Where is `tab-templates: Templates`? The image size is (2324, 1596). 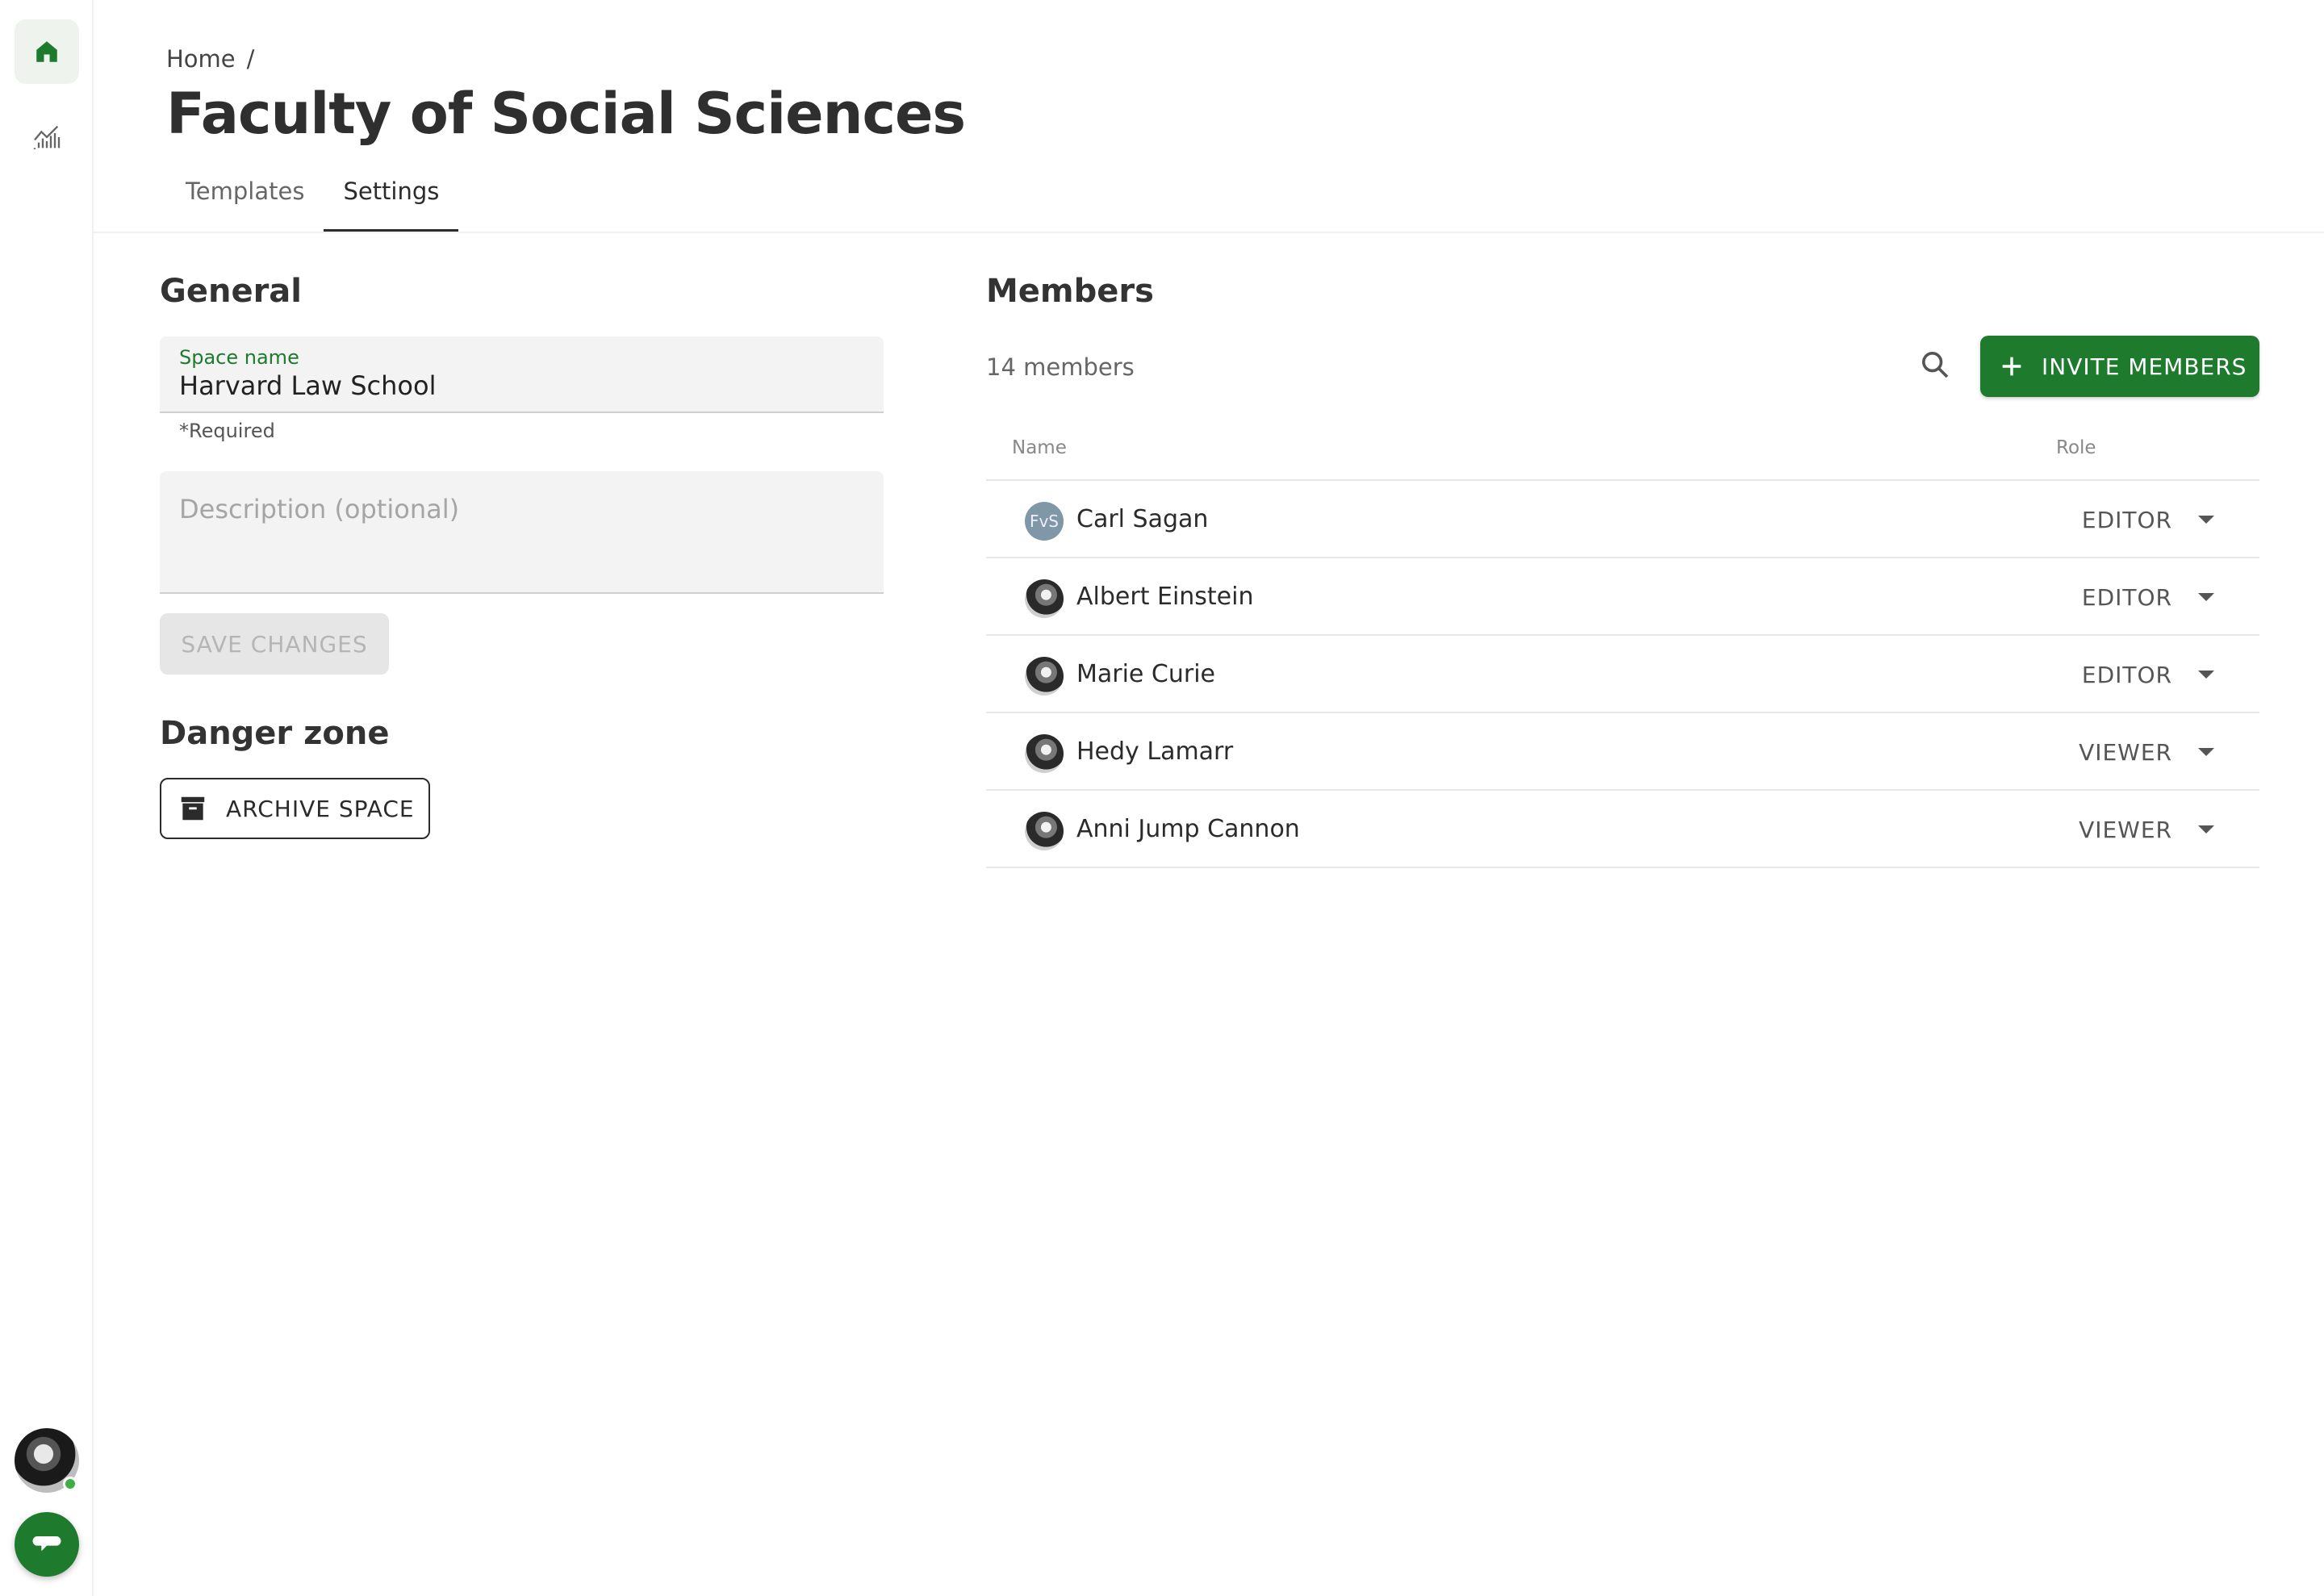
tab-templates: Templates is located at coordinates (245, 195).